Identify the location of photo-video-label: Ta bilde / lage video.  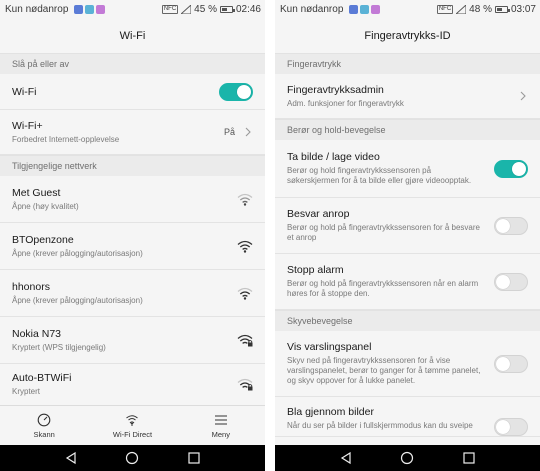
(333, 157).